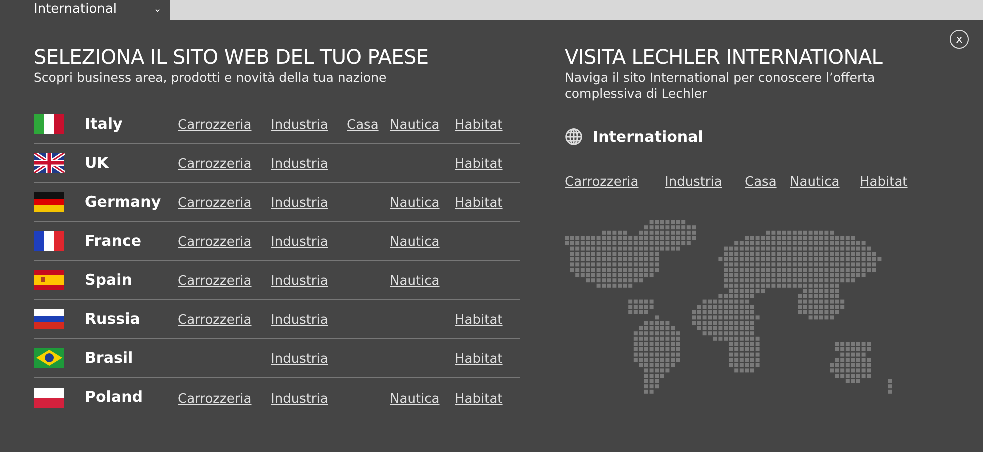 The image size is (983, 452). What do you see at coordinates (114, 241) in the screenshot?
I see `country-name: France` at bounding box center [114, 241].